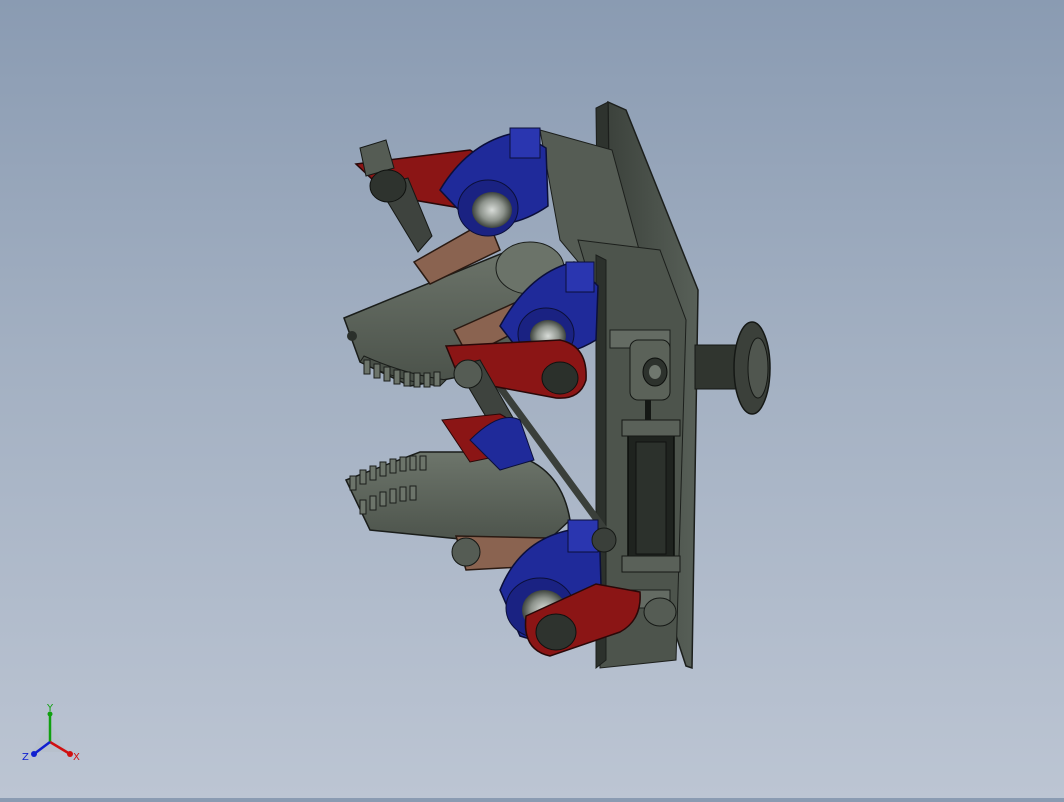 Image resolution: width=1064 pixels, height=802 pixels. Describe the element at coordinates (50, 708) in the screenshot. I see `y-axis-label: Y` at that location.